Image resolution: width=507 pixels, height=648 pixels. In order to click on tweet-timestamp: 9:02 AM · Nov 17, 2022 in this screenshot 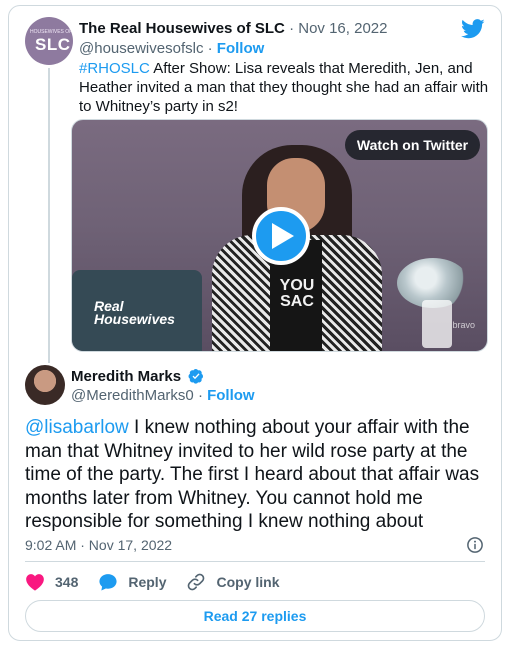, I will do `click(98, 545)`.